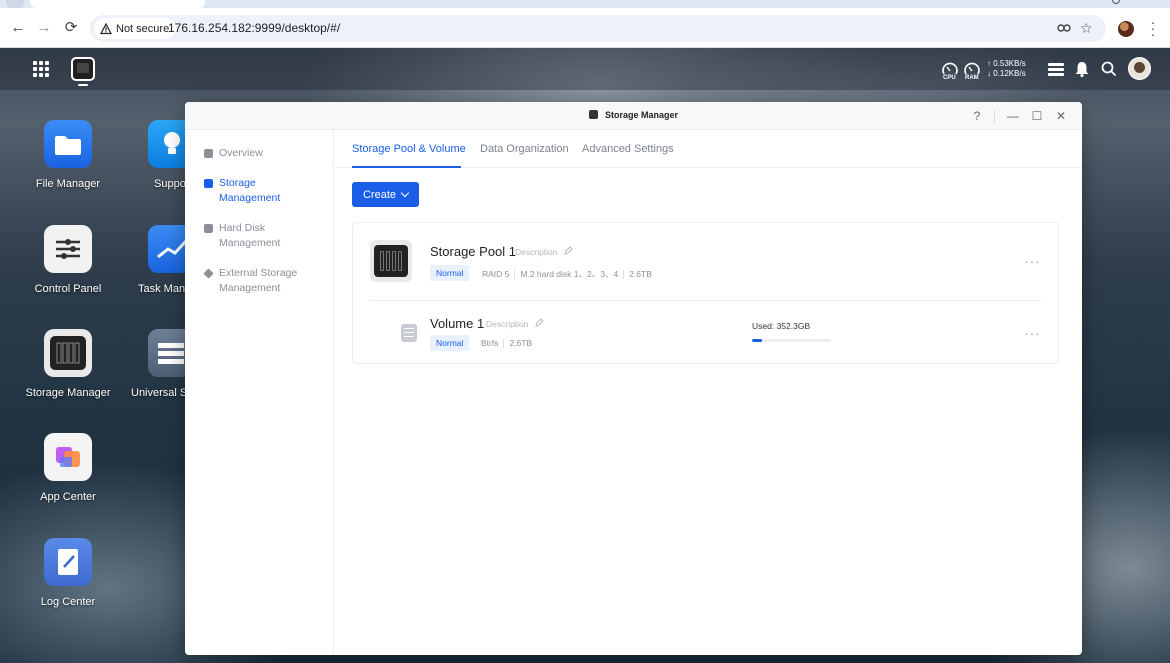 The image size is (1170, 663). I want to click on chevron-down-icon, so click(405, 193).